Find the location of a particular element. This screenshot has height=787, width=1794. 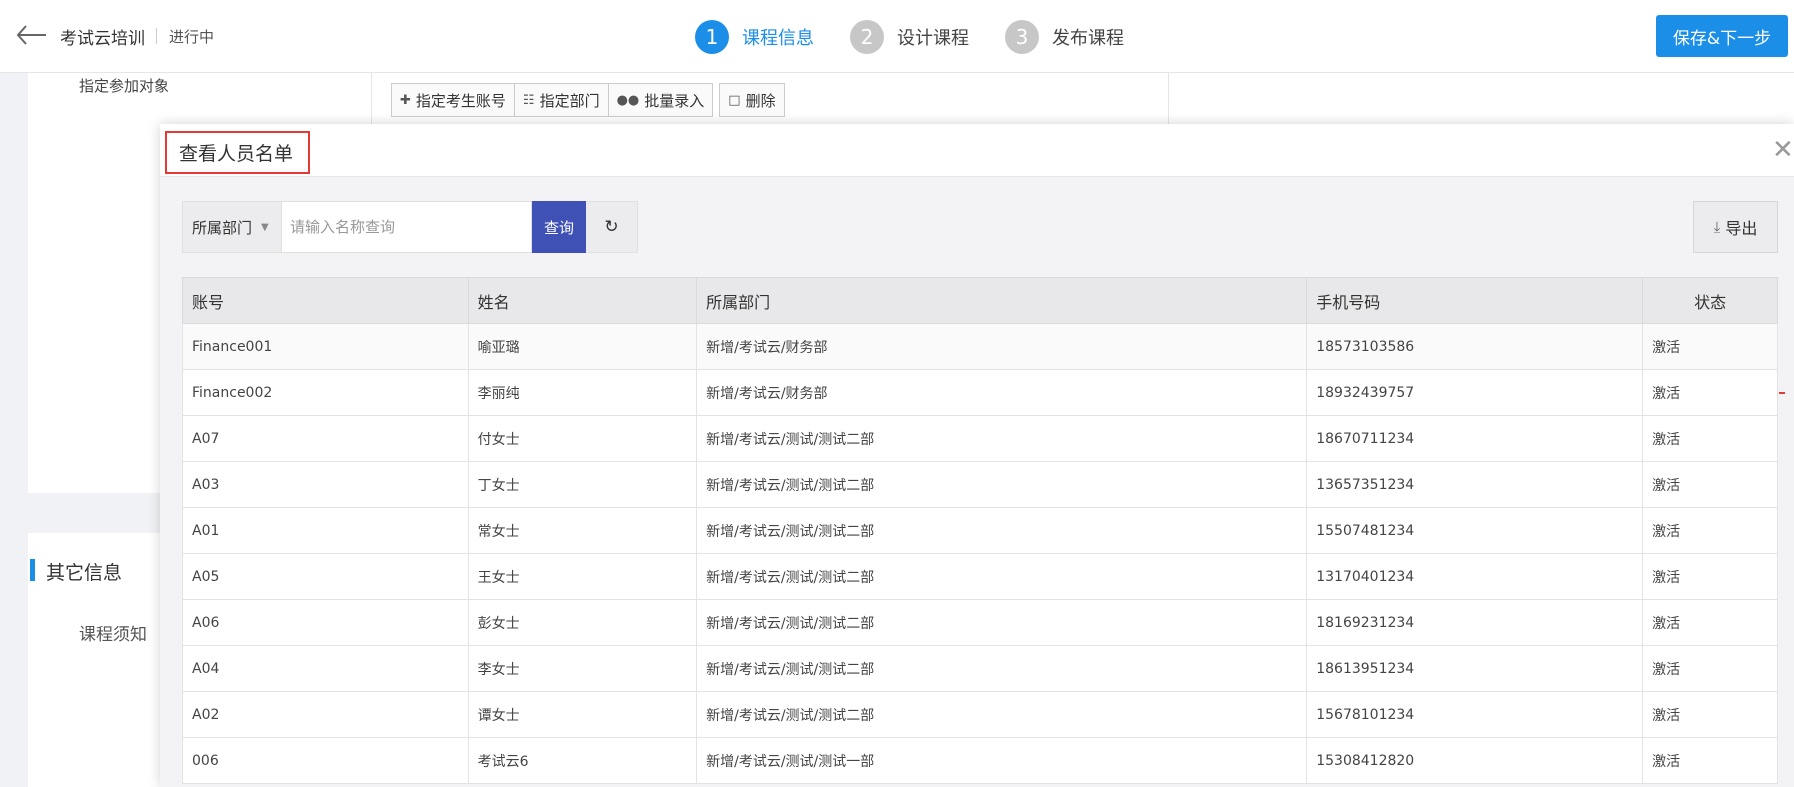

assign-account-label: 指定考生账号 is located at coordinates (460, 100).